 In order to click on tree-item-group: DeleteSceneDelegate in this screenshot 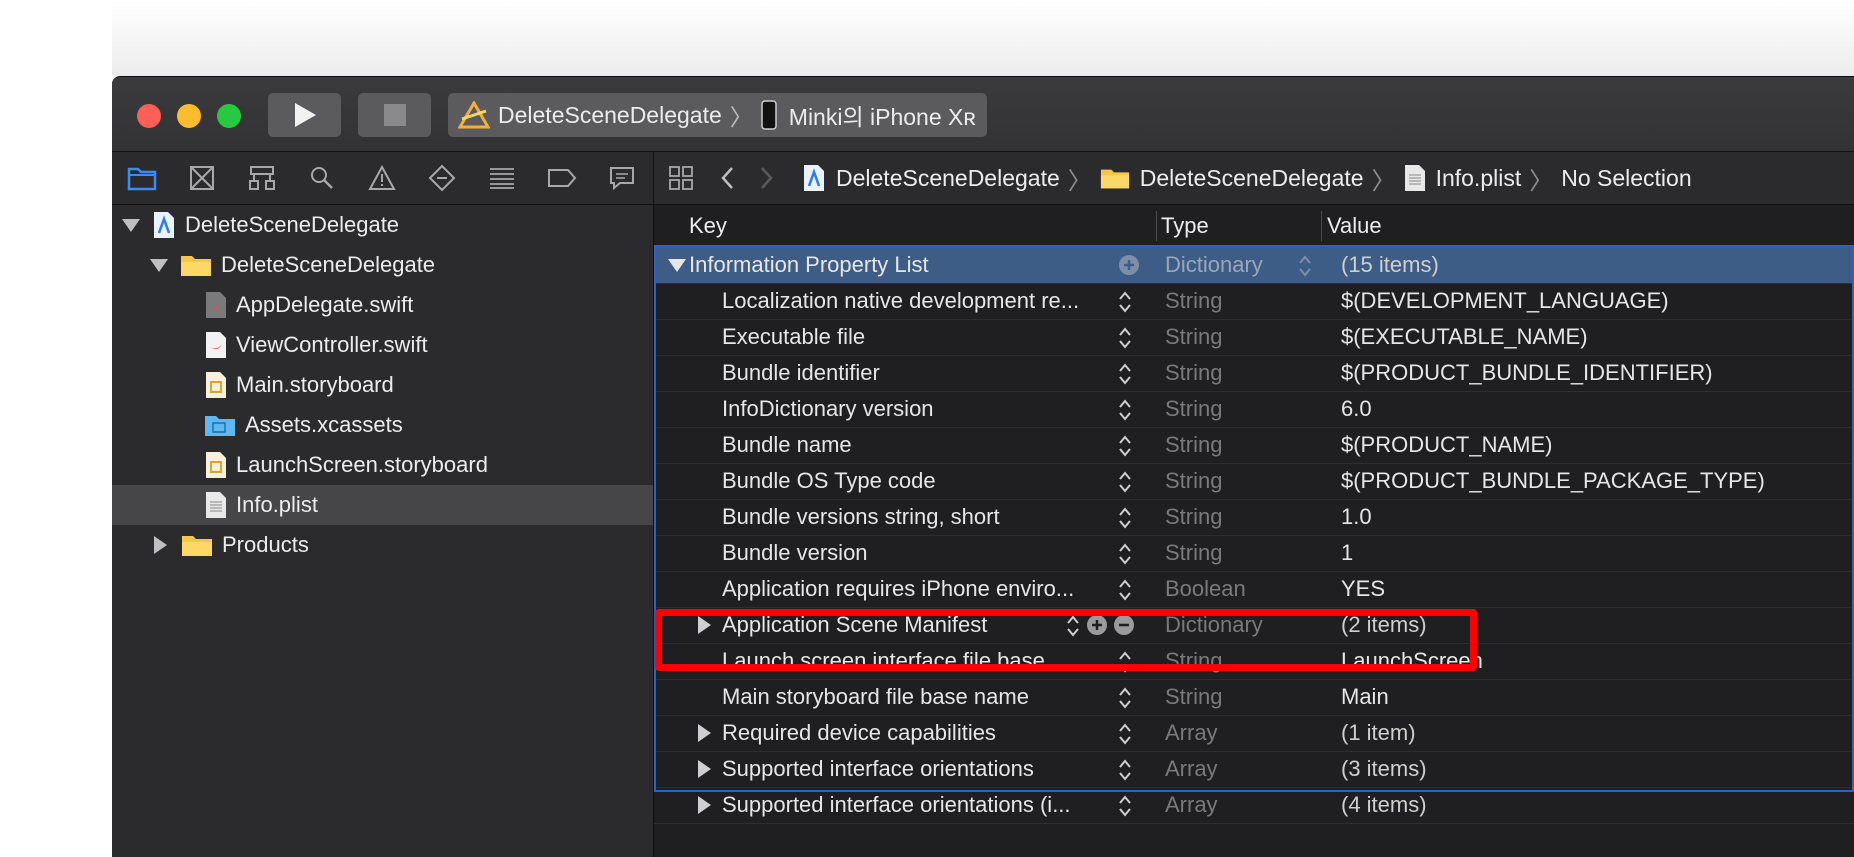, I will do `click(382, 265)`.